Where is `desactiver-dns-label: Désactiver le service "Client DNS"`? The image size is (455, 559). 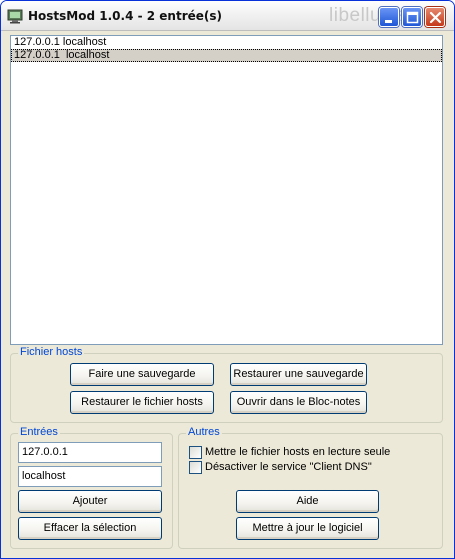
desactiver-dns-label: Désactiver le service "Client DNS" is located at coordinates (288, 467).